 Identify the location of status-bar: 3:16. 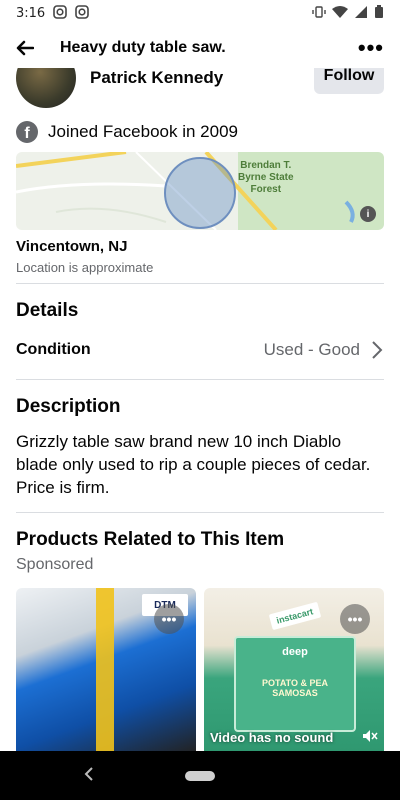
(200, 13).